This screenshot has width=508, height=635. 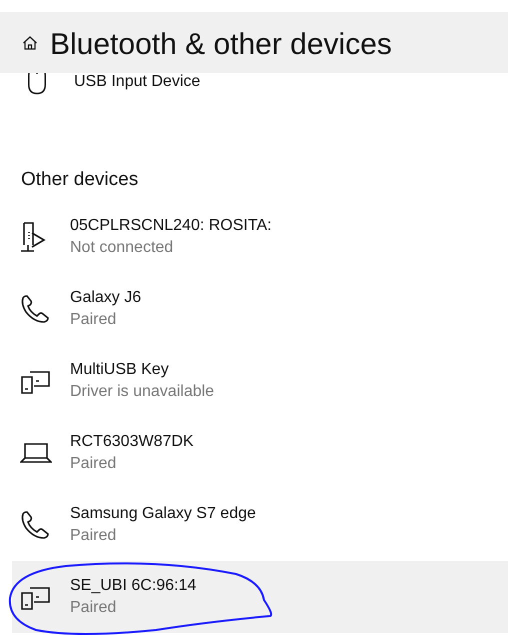 What do you see at coordinates (136, 82) in the screenshot?
I see `device-name: USB Input Device` at bounding box center [136, 82].